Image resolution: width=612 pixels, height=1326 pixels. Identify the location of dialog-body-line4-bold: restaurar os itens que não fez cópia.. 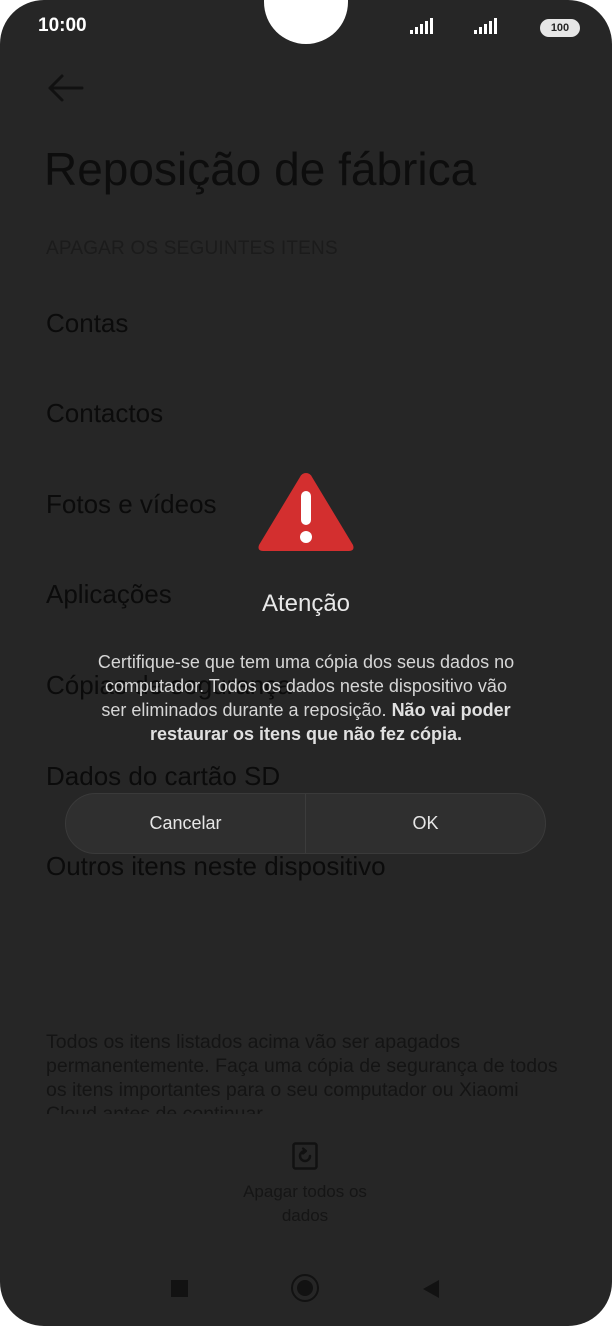
(306, 734).